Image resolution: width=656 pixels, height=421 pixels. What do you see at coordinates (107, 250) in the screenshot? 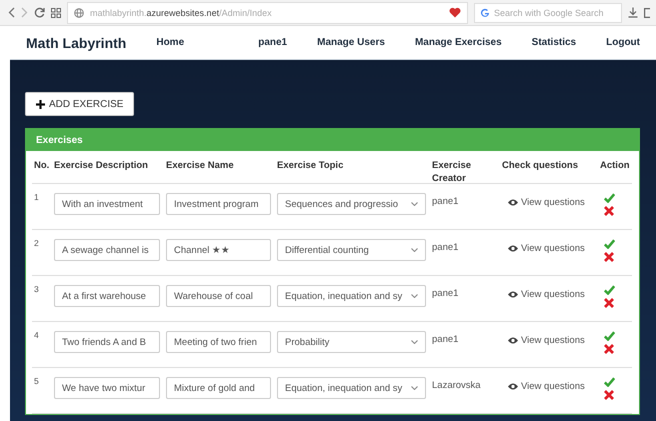
I see `description-field: A sewage channel is` at bounding box center [107, 250].